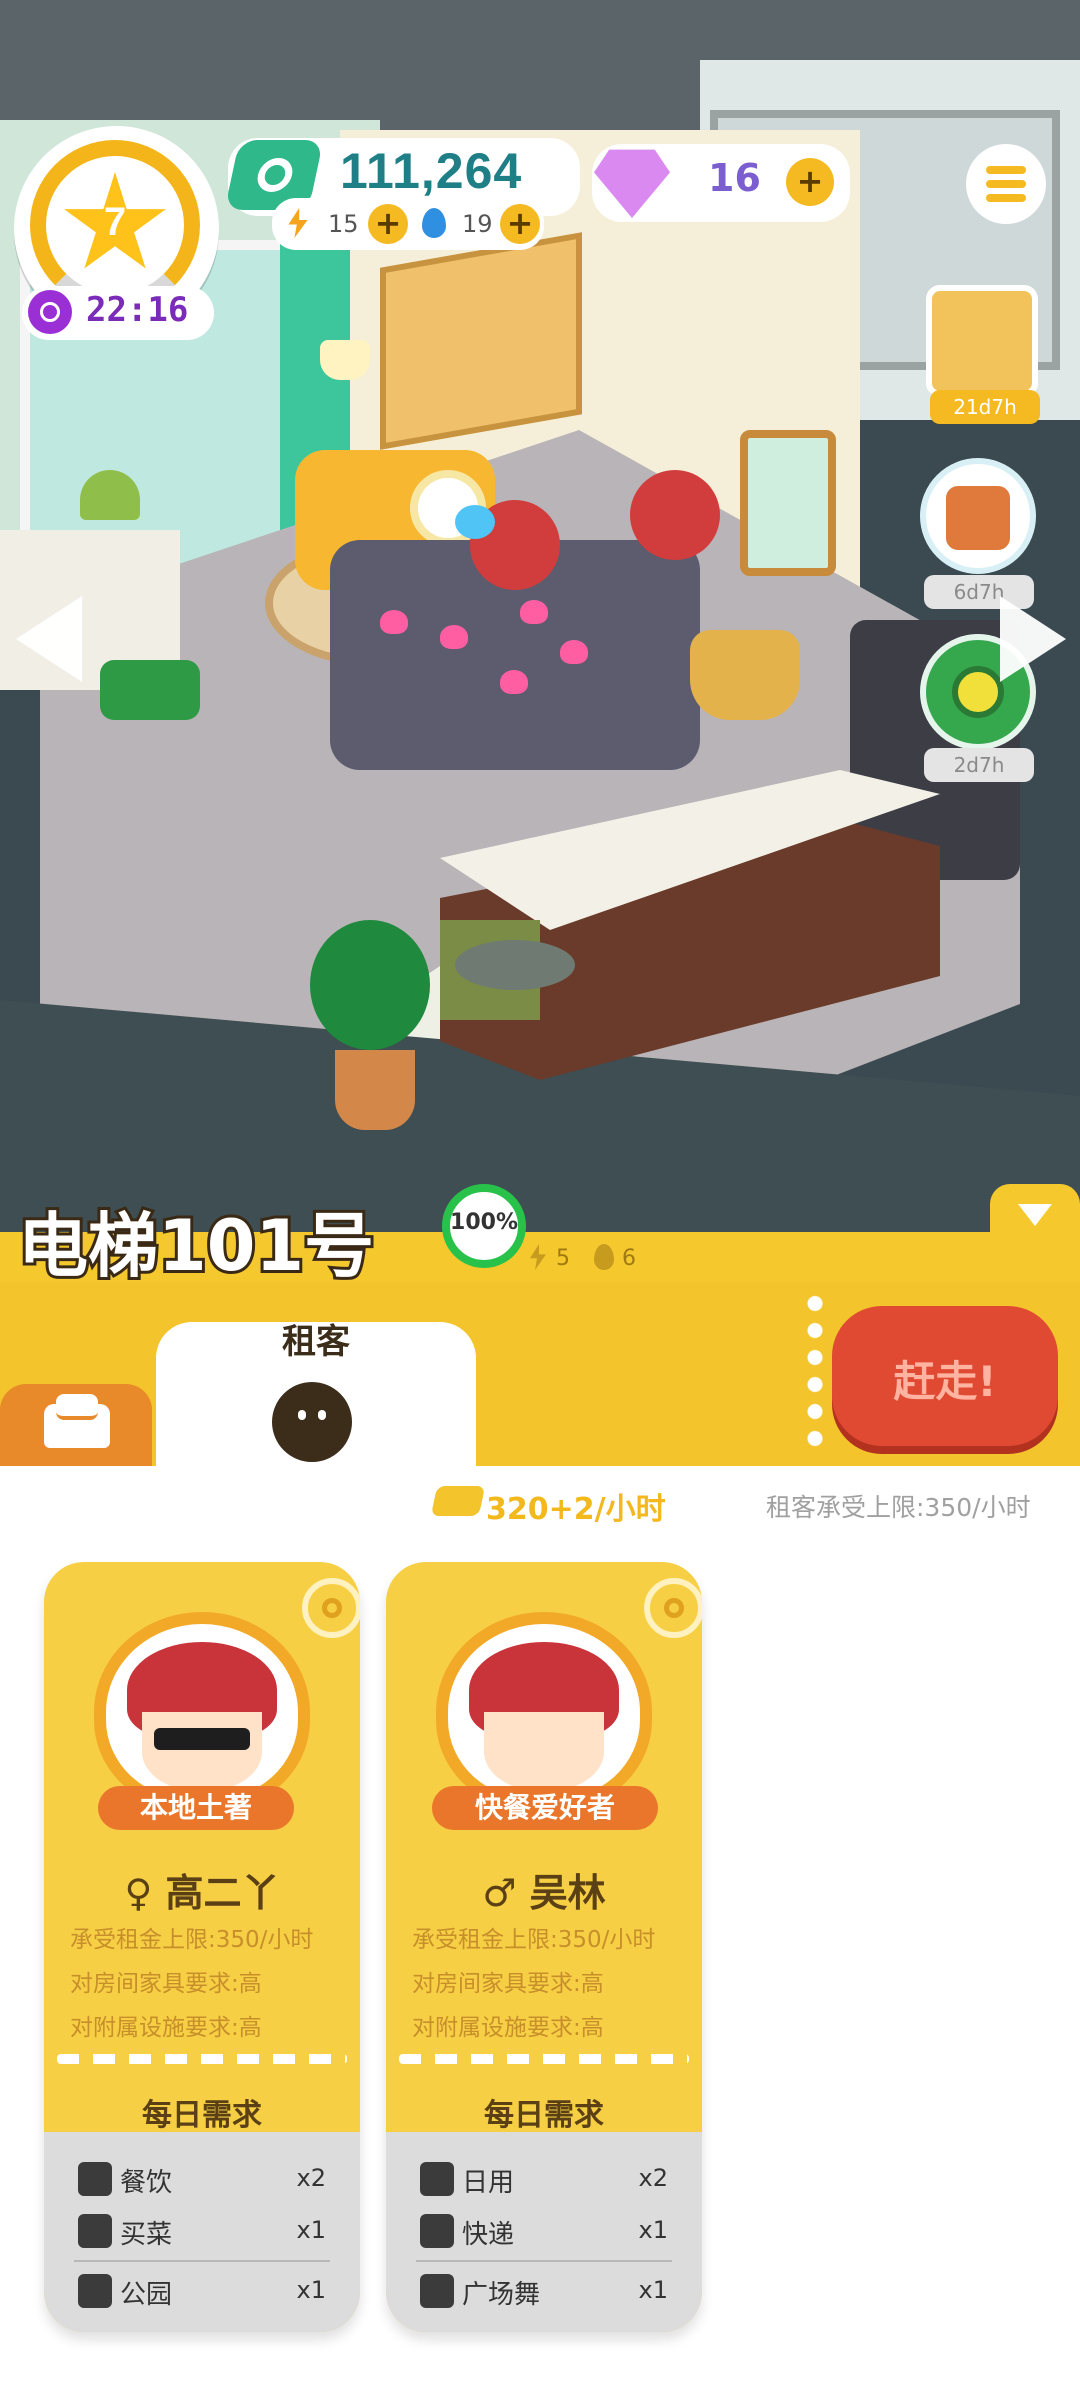  Describe the element at coordinates (488, 2235) in the screenshot. I see `need-label: 快递` at that location.